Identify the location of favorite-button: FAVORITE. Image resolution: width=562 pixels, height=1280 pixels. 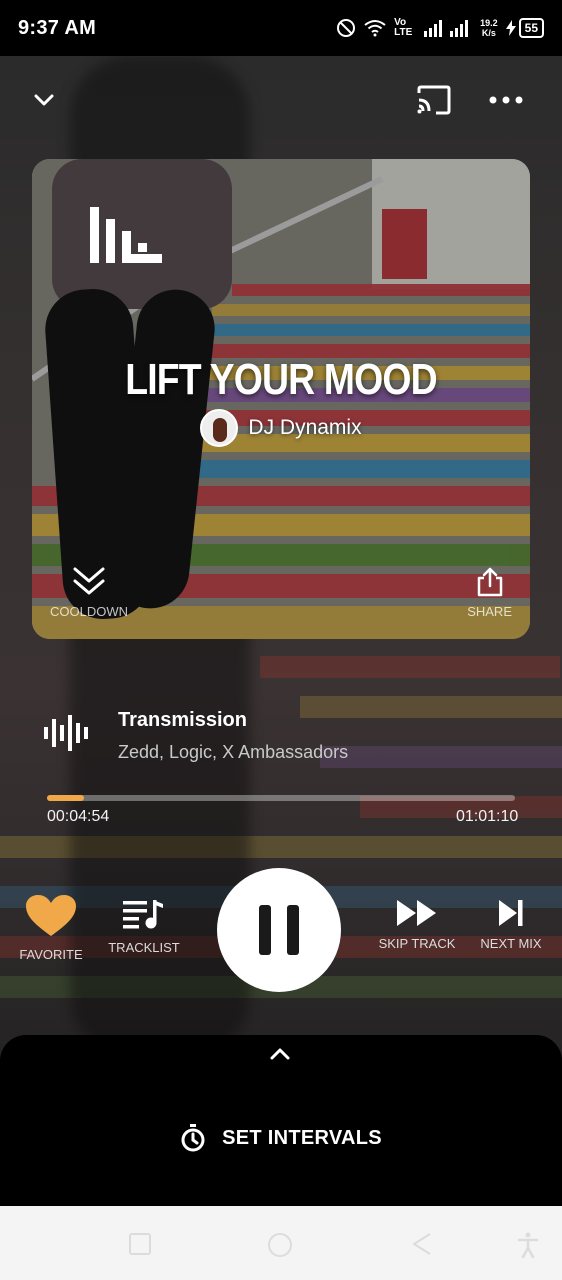
(51, 928).